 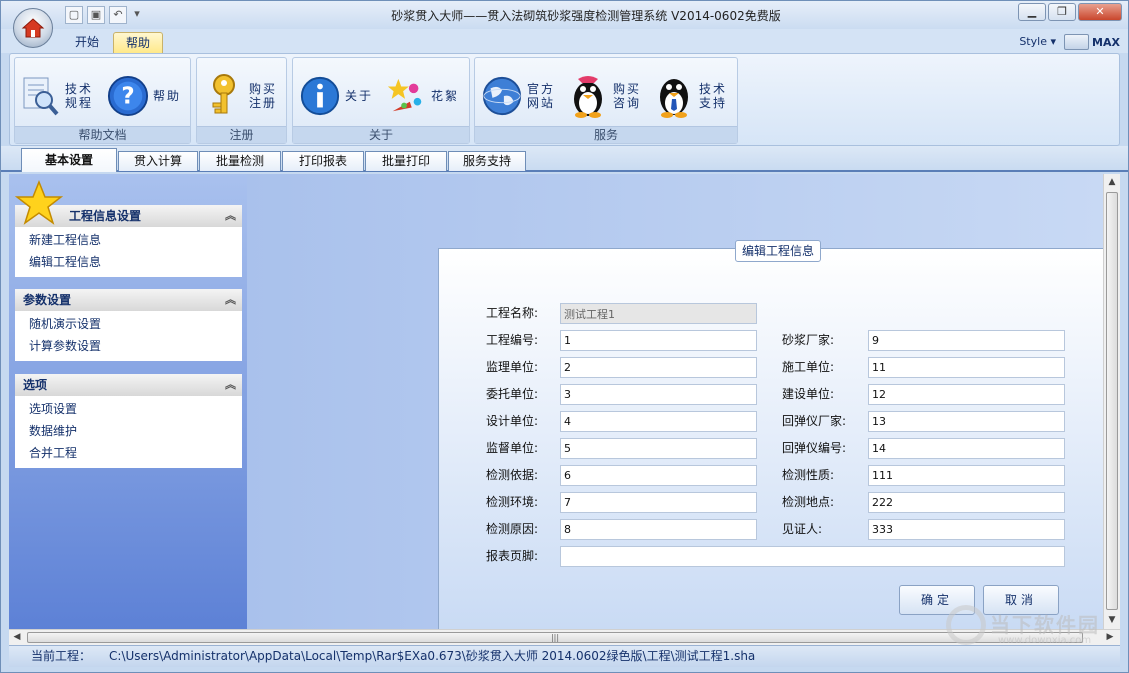 I want to click on sidebar-item-data-maintenance: 数据维护, so click(x=128, y=431).